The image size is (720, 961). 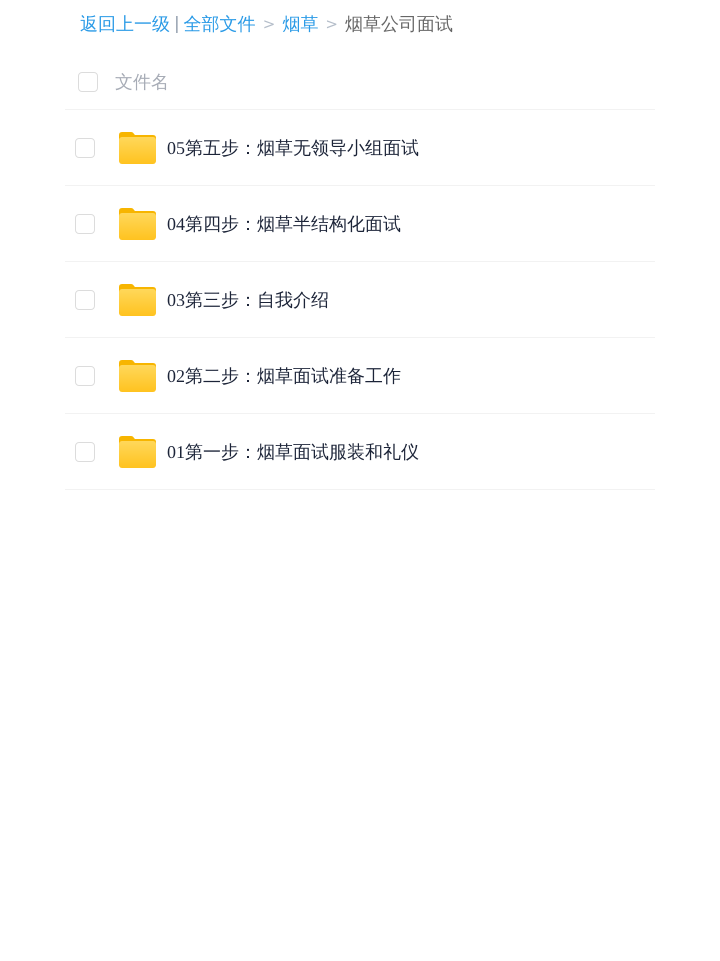 What do you see at coordinates (293, 148) in the screenshot?
I see `folder-name: 05第五步：烟草无领导小组面试` at bounding box center [293, 148].